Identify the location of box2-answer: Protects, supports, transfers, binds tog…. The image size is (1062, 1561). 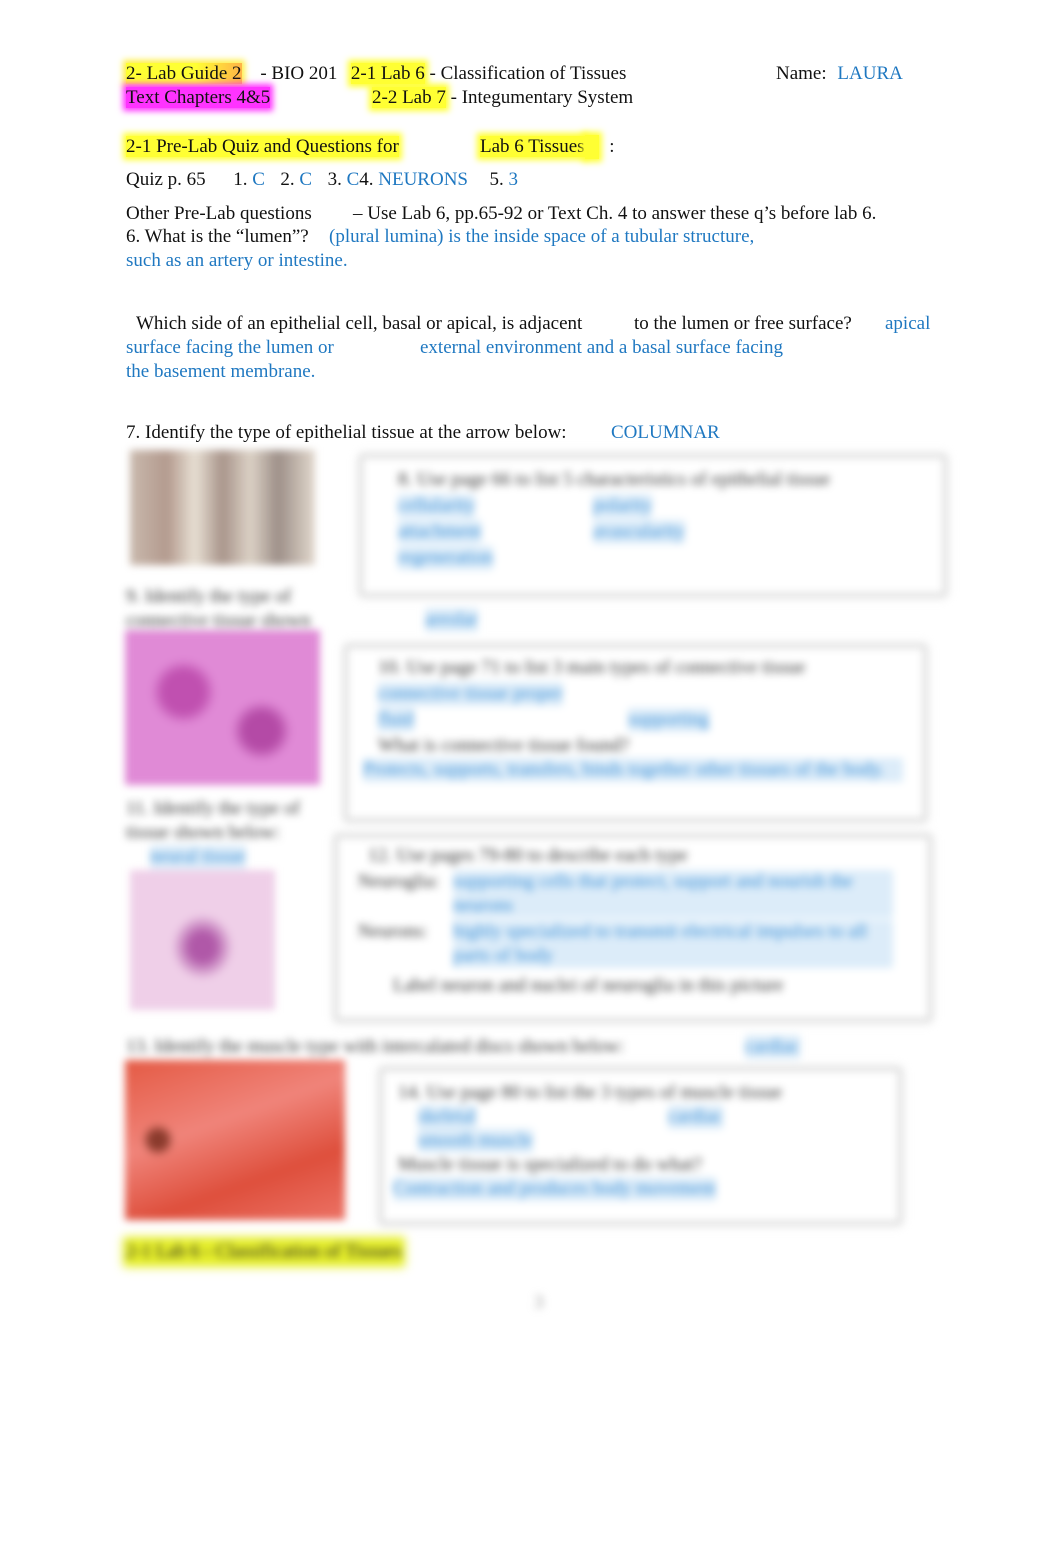
(633, 770).